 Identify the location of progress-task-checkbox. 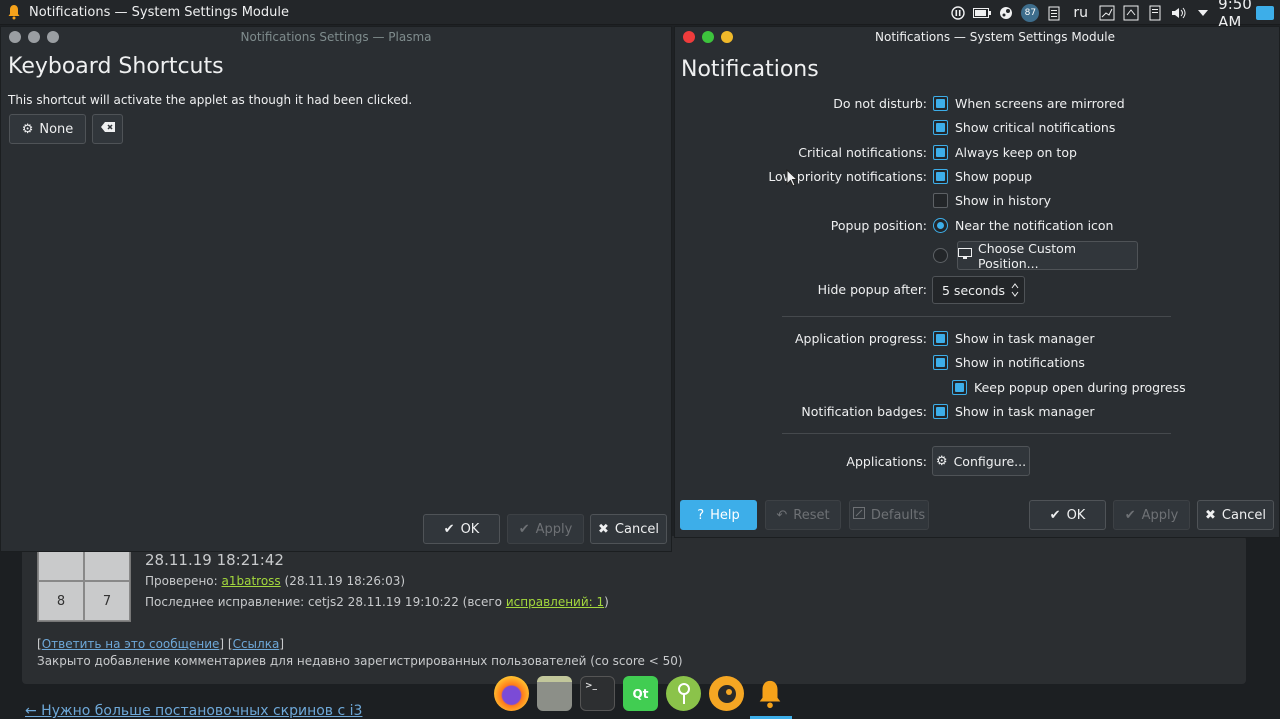
(940, 338).